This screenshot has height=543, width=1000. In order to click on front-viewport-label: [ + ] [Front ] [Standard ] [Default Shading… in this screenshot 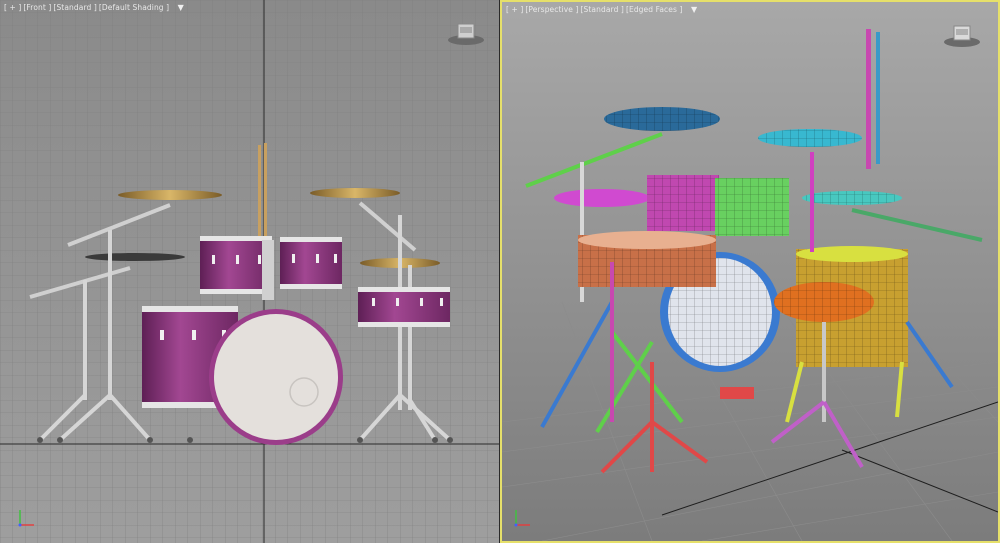, I will do `click(95, 7)`.